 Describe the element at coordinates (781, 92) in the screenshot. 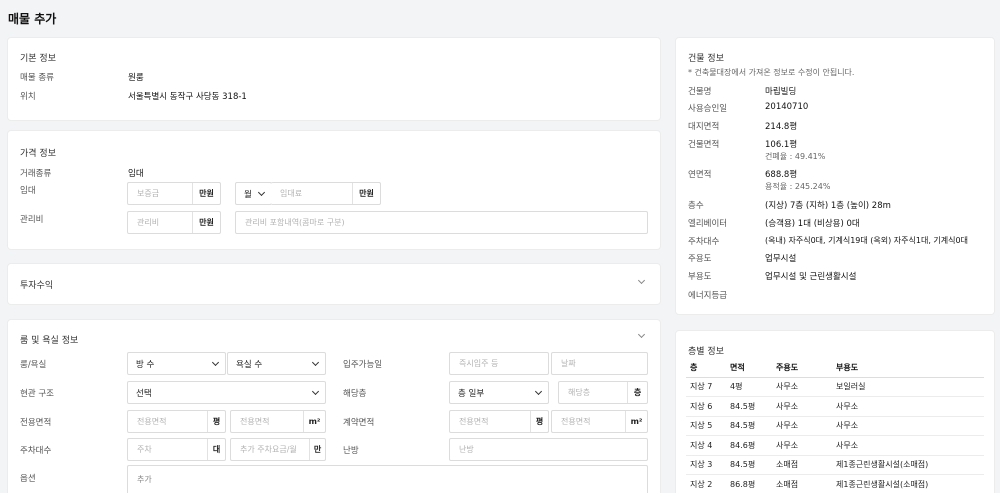

I see `building-name-value: 마립빌딩` at that location.